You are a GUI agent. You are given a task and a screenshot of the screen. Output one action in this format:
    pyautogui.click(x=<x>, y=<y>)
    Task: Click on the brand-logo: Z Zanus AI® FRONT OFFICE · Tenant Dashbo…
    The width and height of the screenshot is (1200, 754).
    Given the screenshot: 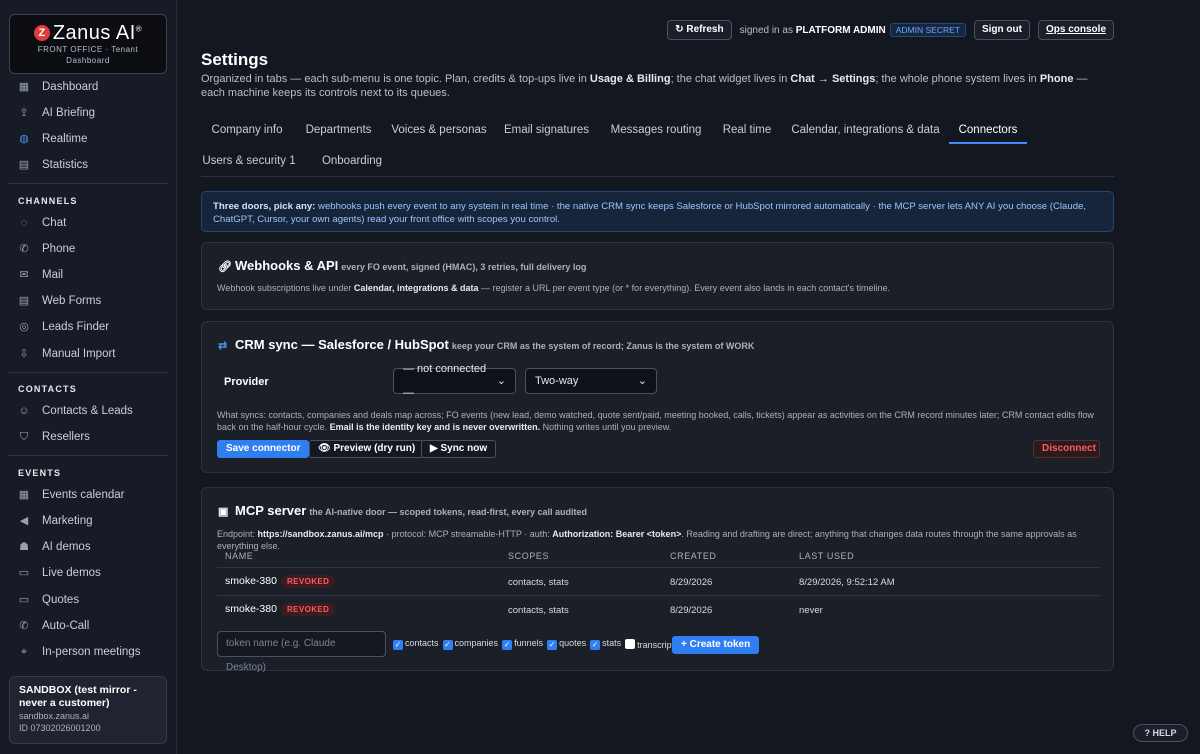 What is the action you would take?
    pyautogui.click(x=88, y=44)
    